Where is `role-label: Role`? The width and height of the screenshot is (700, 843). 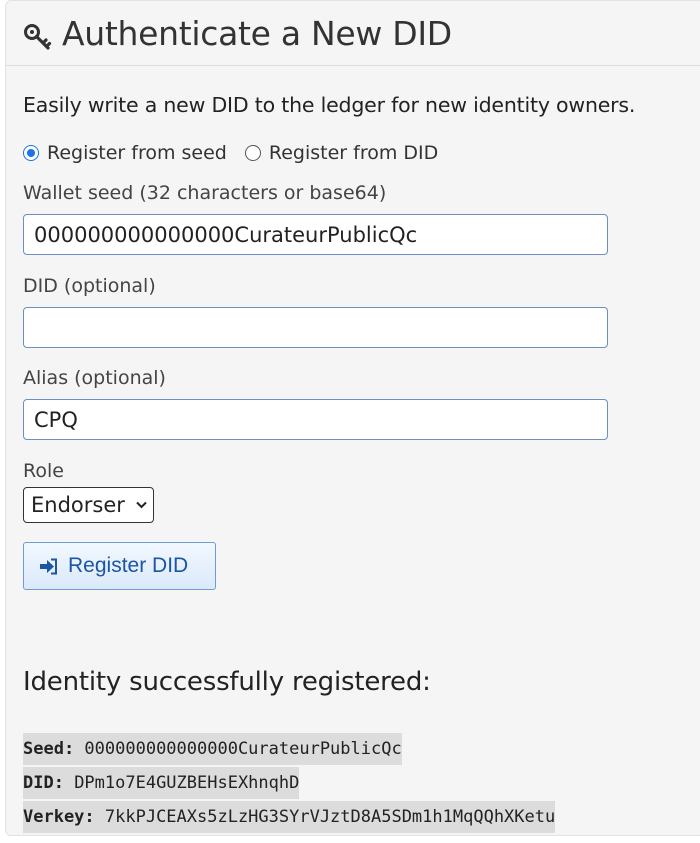 role-label: Role is located at coordinates (43, 471).